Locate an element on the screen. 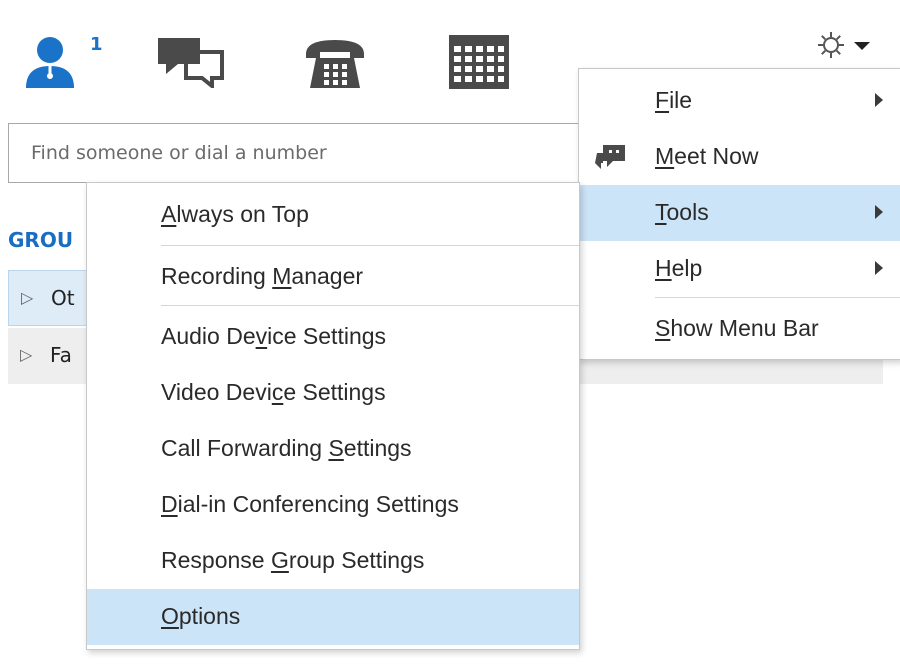  chevron-down-icon is located at coordinates (862, 46).